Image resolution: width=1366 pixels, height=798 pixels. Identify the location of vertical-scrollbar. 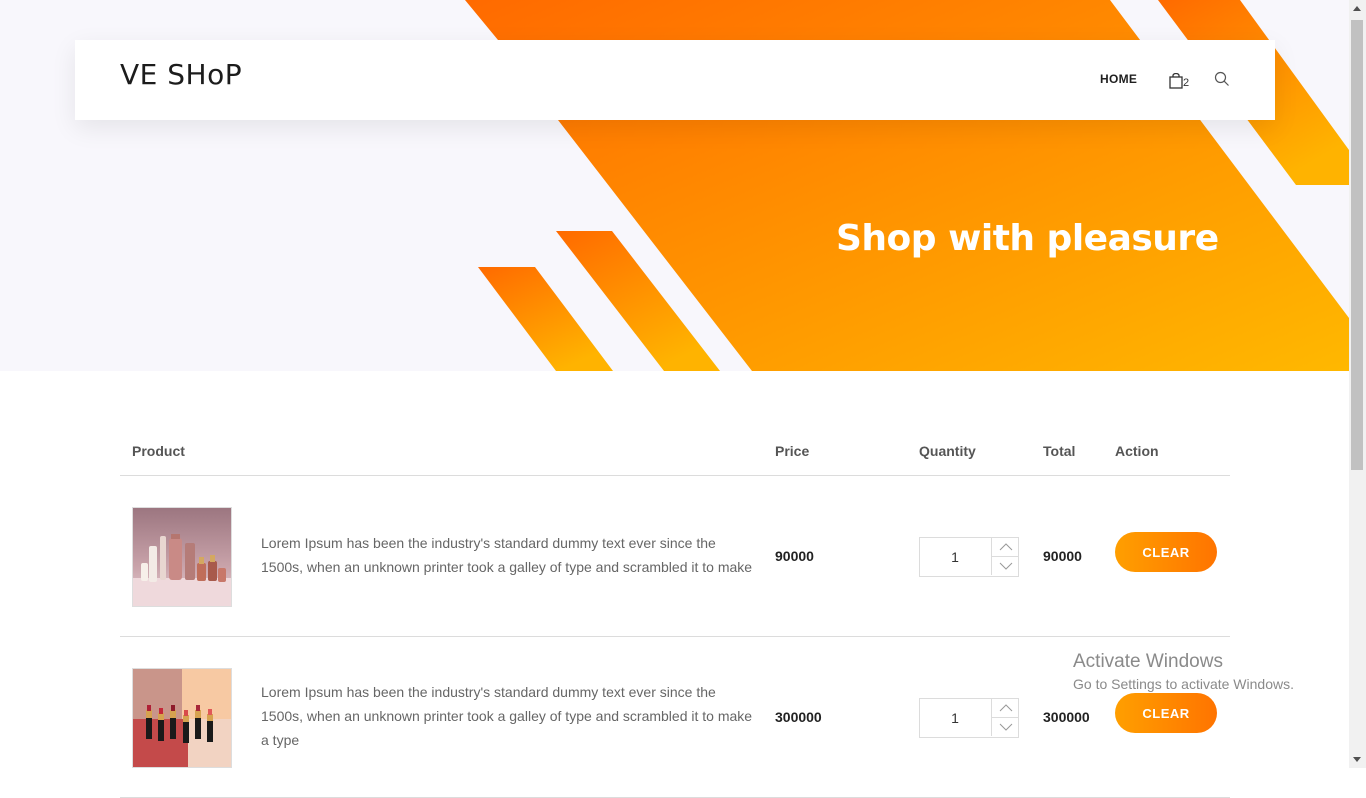
(1357, 384).